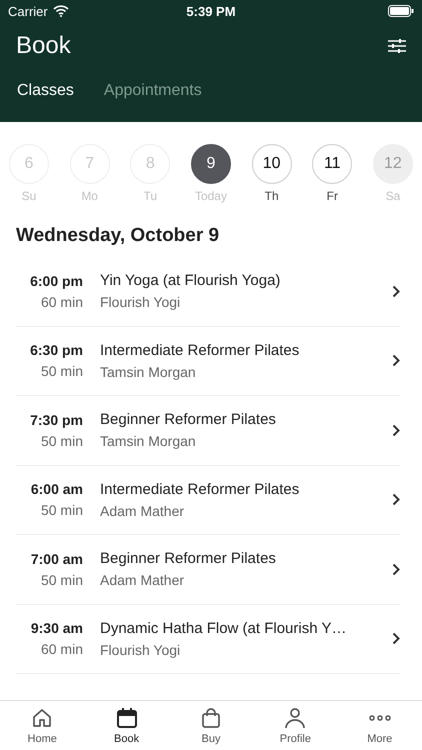 This screenshot has width=422, height=750. What do you see at coordinates (126, 718) in the screenshot?
I see `calendar-icon` at bounding box center [126, 718].